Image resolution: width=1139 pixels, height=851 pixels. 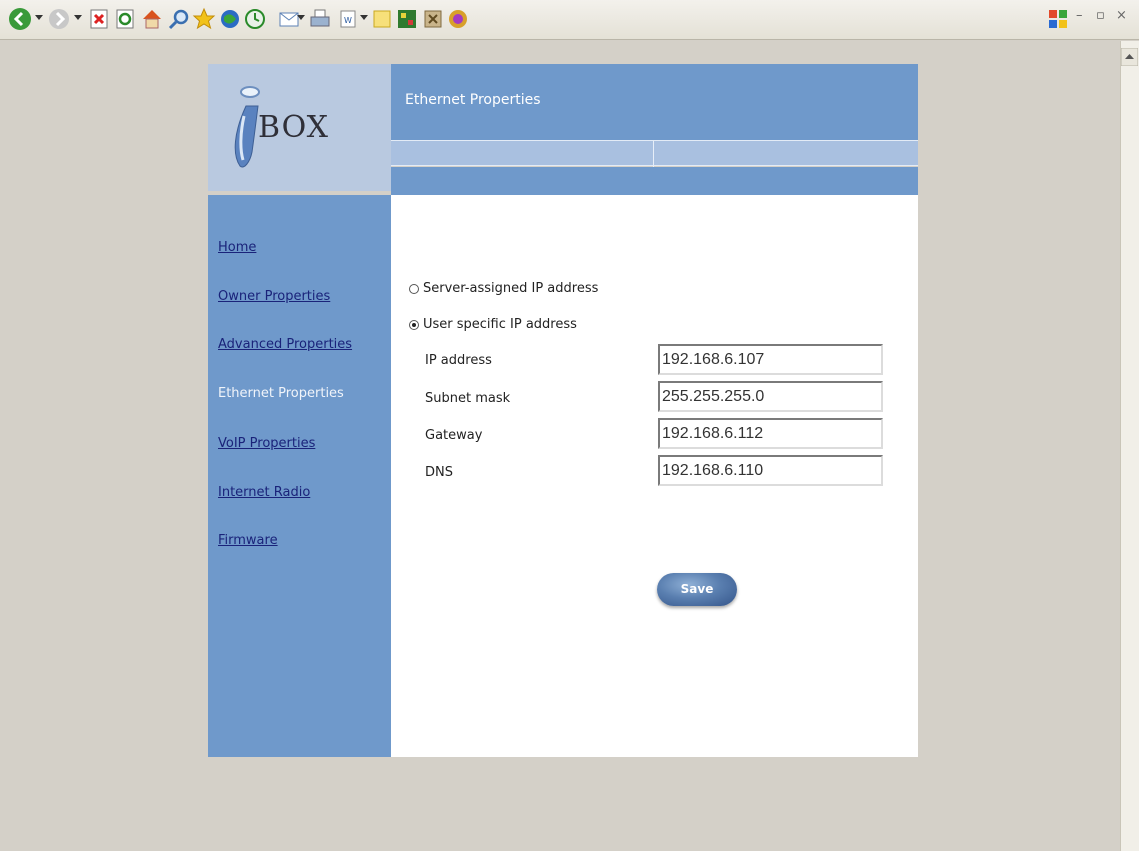 What do you see at coordinates (382, 19) in the screenshot?
I see `messenger-icon` at bounding box center [382, 19].